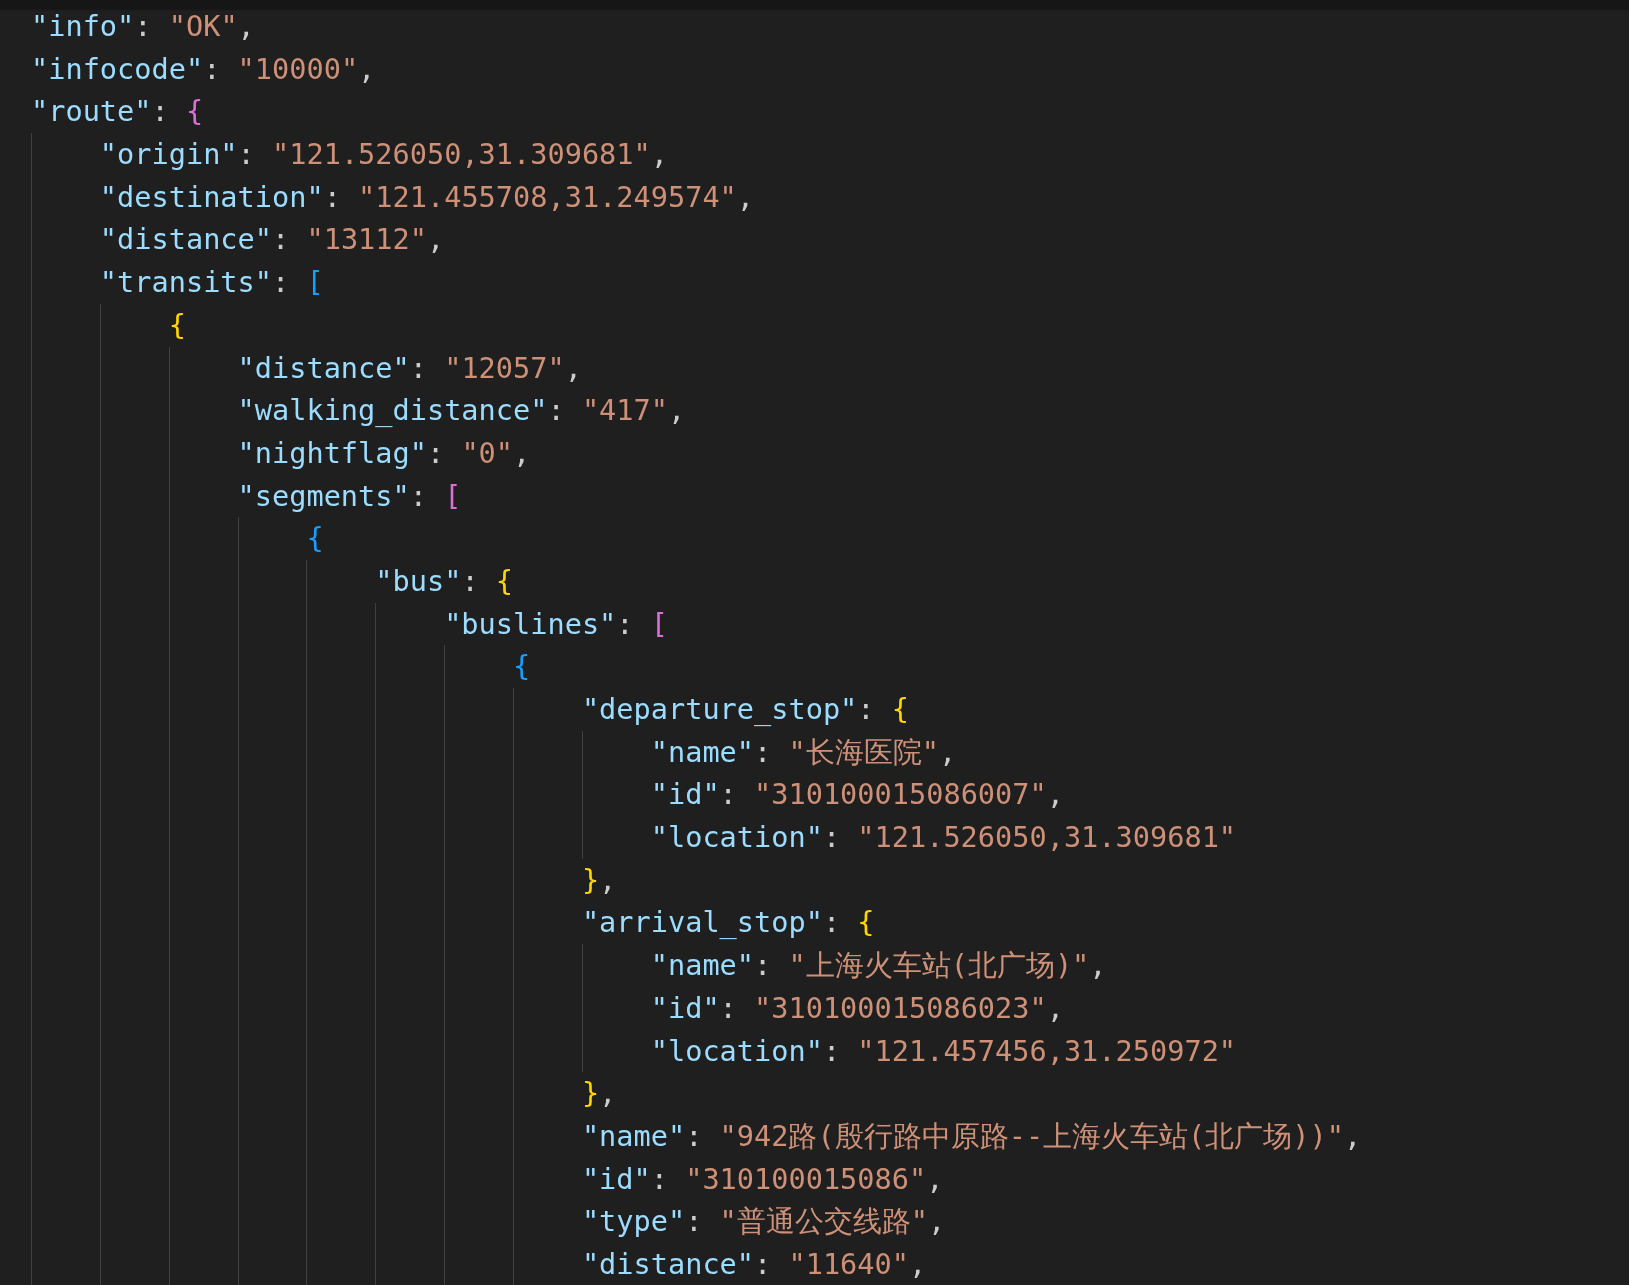 This screenshot has height=1285, width=1629. Describe the element at coordinates (117, 112) in the screenshot. I see `code-line: "route": {` at that location.